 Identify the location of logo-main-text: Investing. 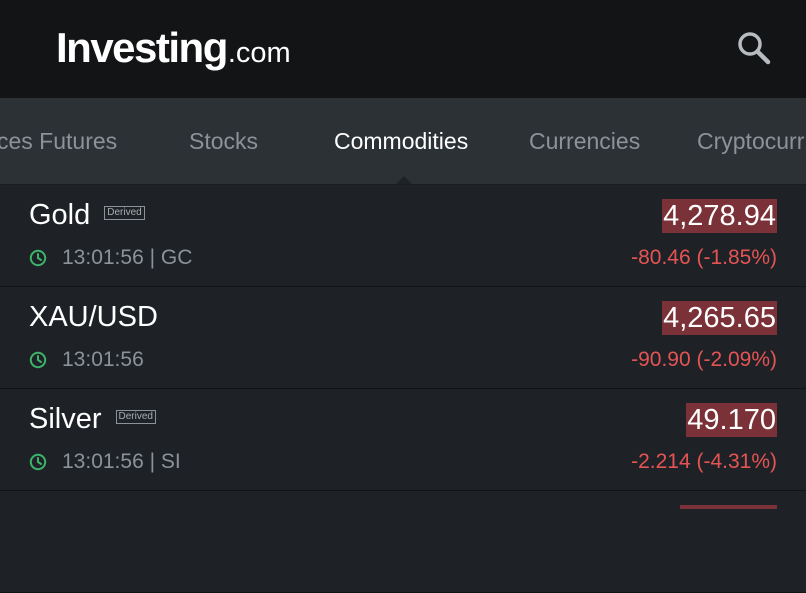
(142, 47).